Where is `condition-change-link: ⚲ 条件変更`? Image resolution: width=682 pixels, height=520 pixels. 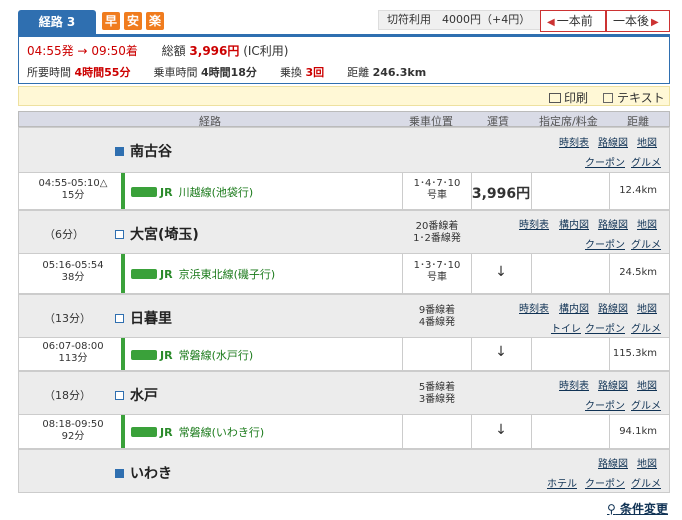 condition-change-link: ⚲ 条件変更 is located at coordinates (637, 508).